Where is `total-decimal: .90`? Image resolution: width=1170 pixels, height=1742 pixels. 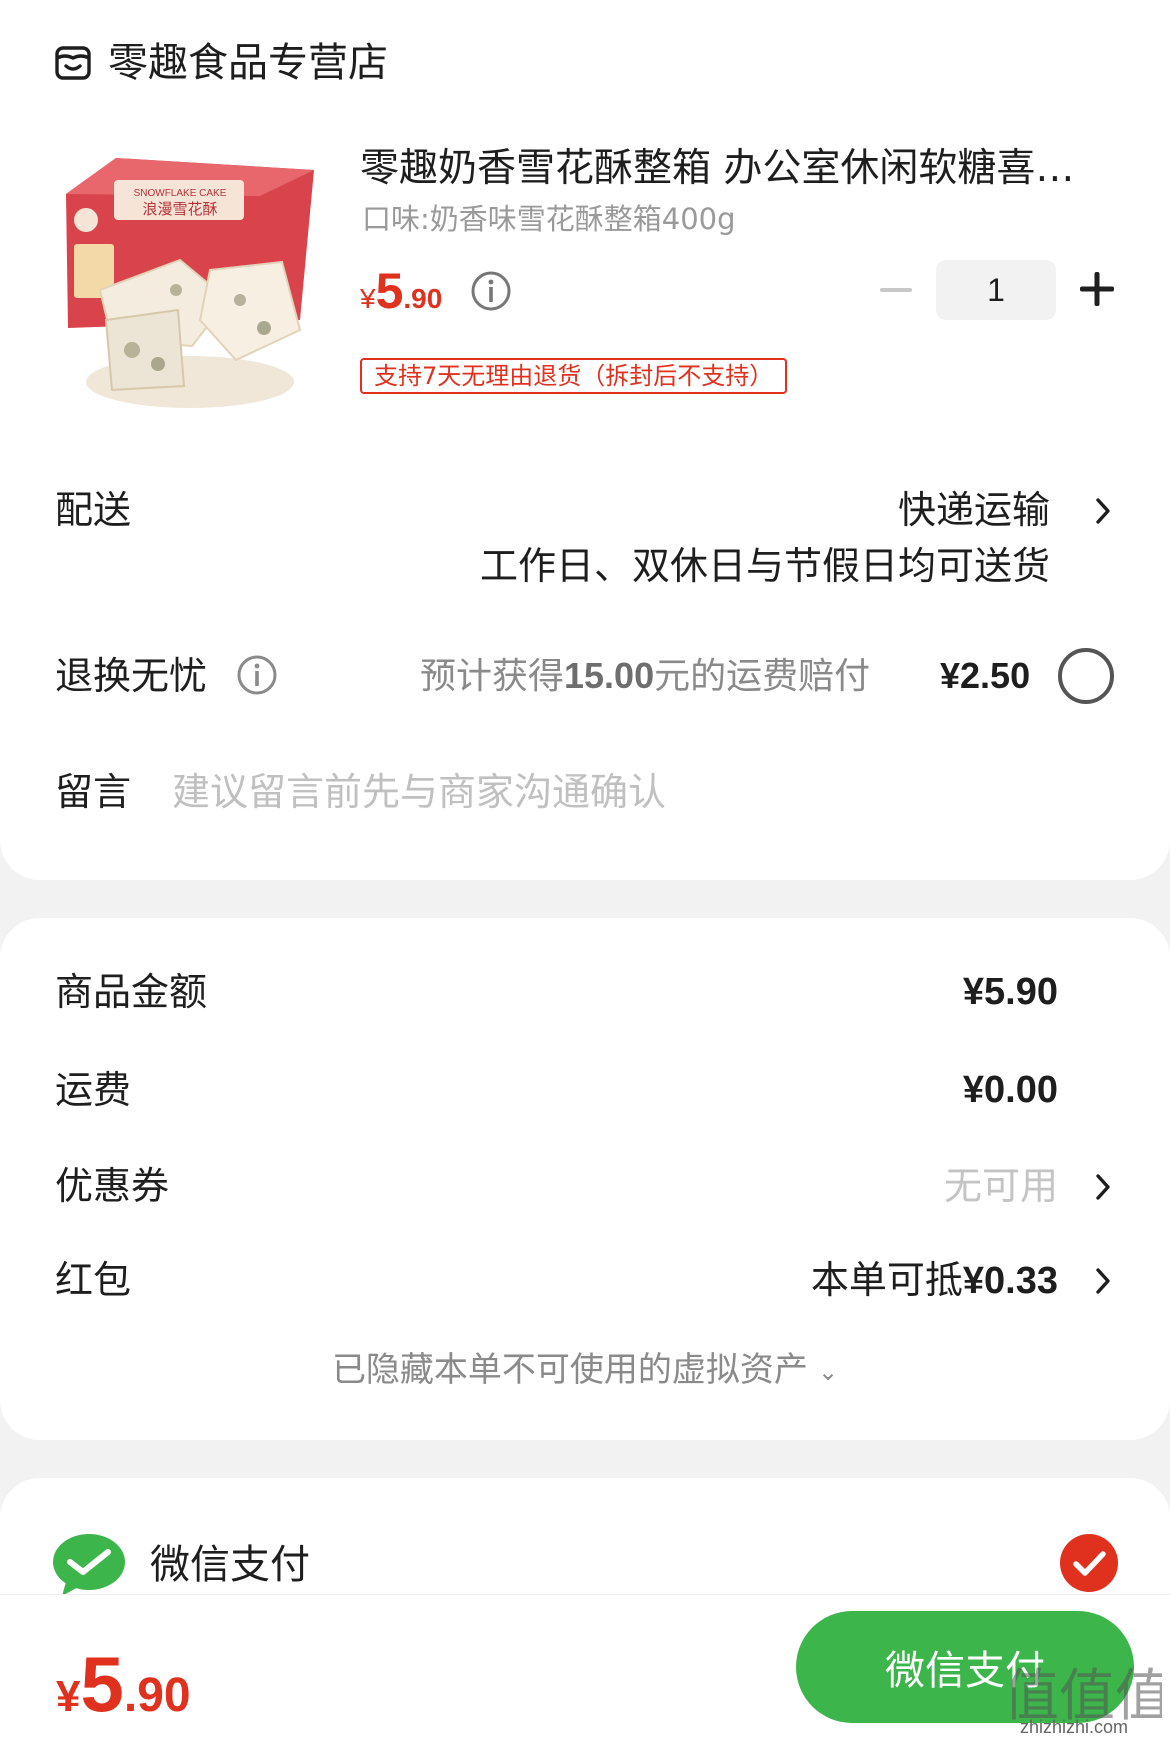 total-decimal: .90 is located at coordinates (157, 1695).